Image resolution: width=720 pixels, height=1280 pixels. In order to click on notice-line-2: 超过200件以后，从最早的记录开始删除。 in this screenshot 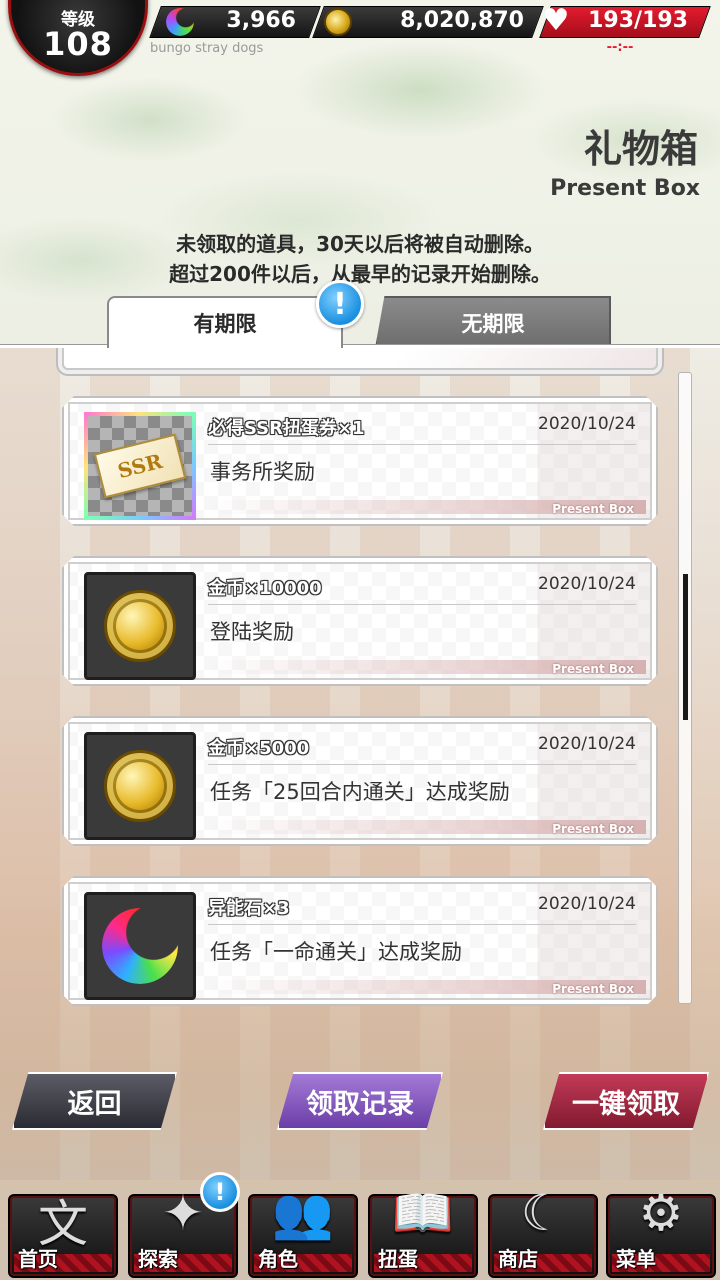, I will do `click(360, 274)`.